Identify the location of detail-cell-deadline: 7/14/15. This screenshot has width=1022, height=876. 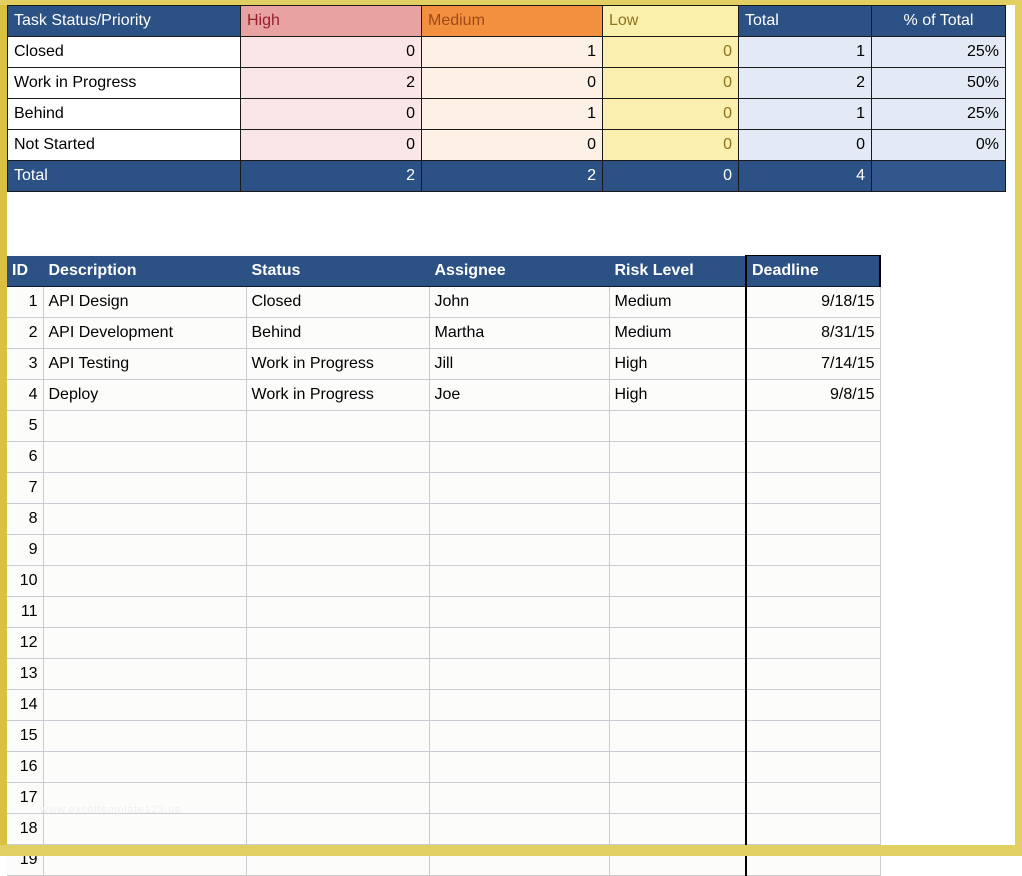
(813, 364).